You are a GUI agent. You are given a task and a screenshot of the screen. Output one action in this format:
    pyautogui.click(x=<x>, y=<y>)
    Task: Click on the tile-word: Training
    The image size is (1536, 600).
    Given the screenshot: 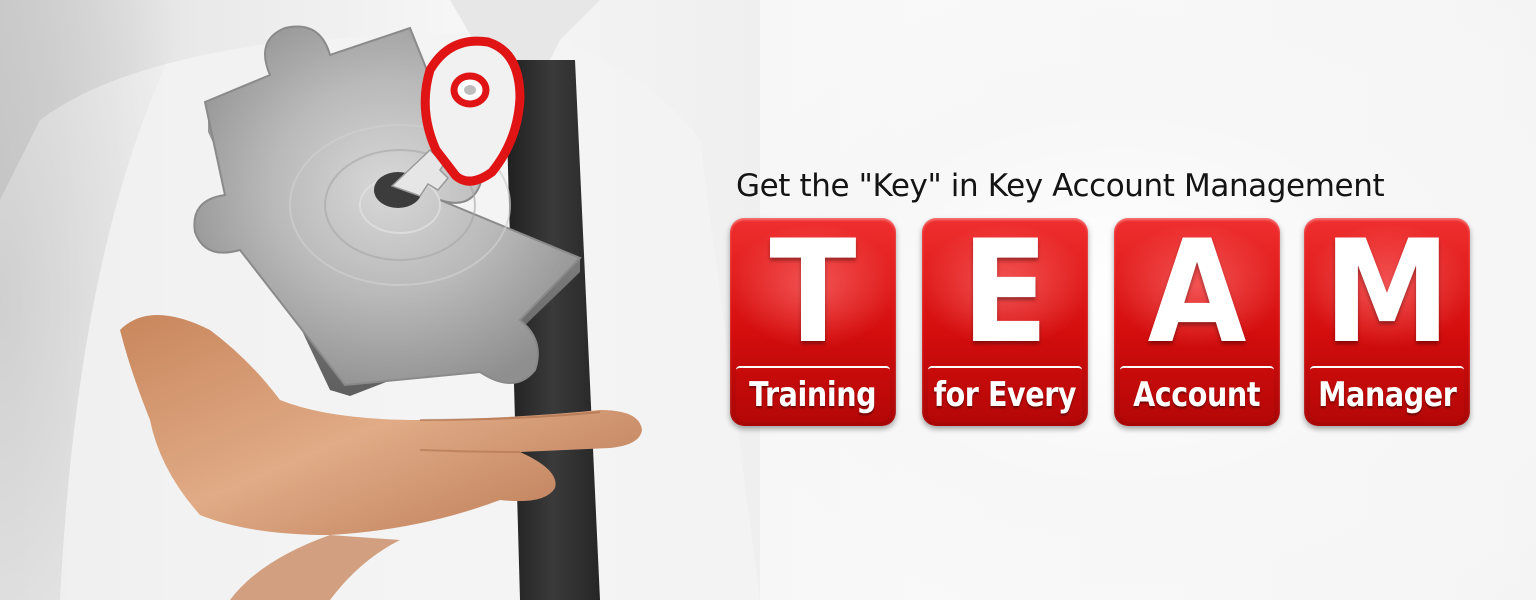 What is the action you would take?
    pyautogui.click(x=813, y=395)
    